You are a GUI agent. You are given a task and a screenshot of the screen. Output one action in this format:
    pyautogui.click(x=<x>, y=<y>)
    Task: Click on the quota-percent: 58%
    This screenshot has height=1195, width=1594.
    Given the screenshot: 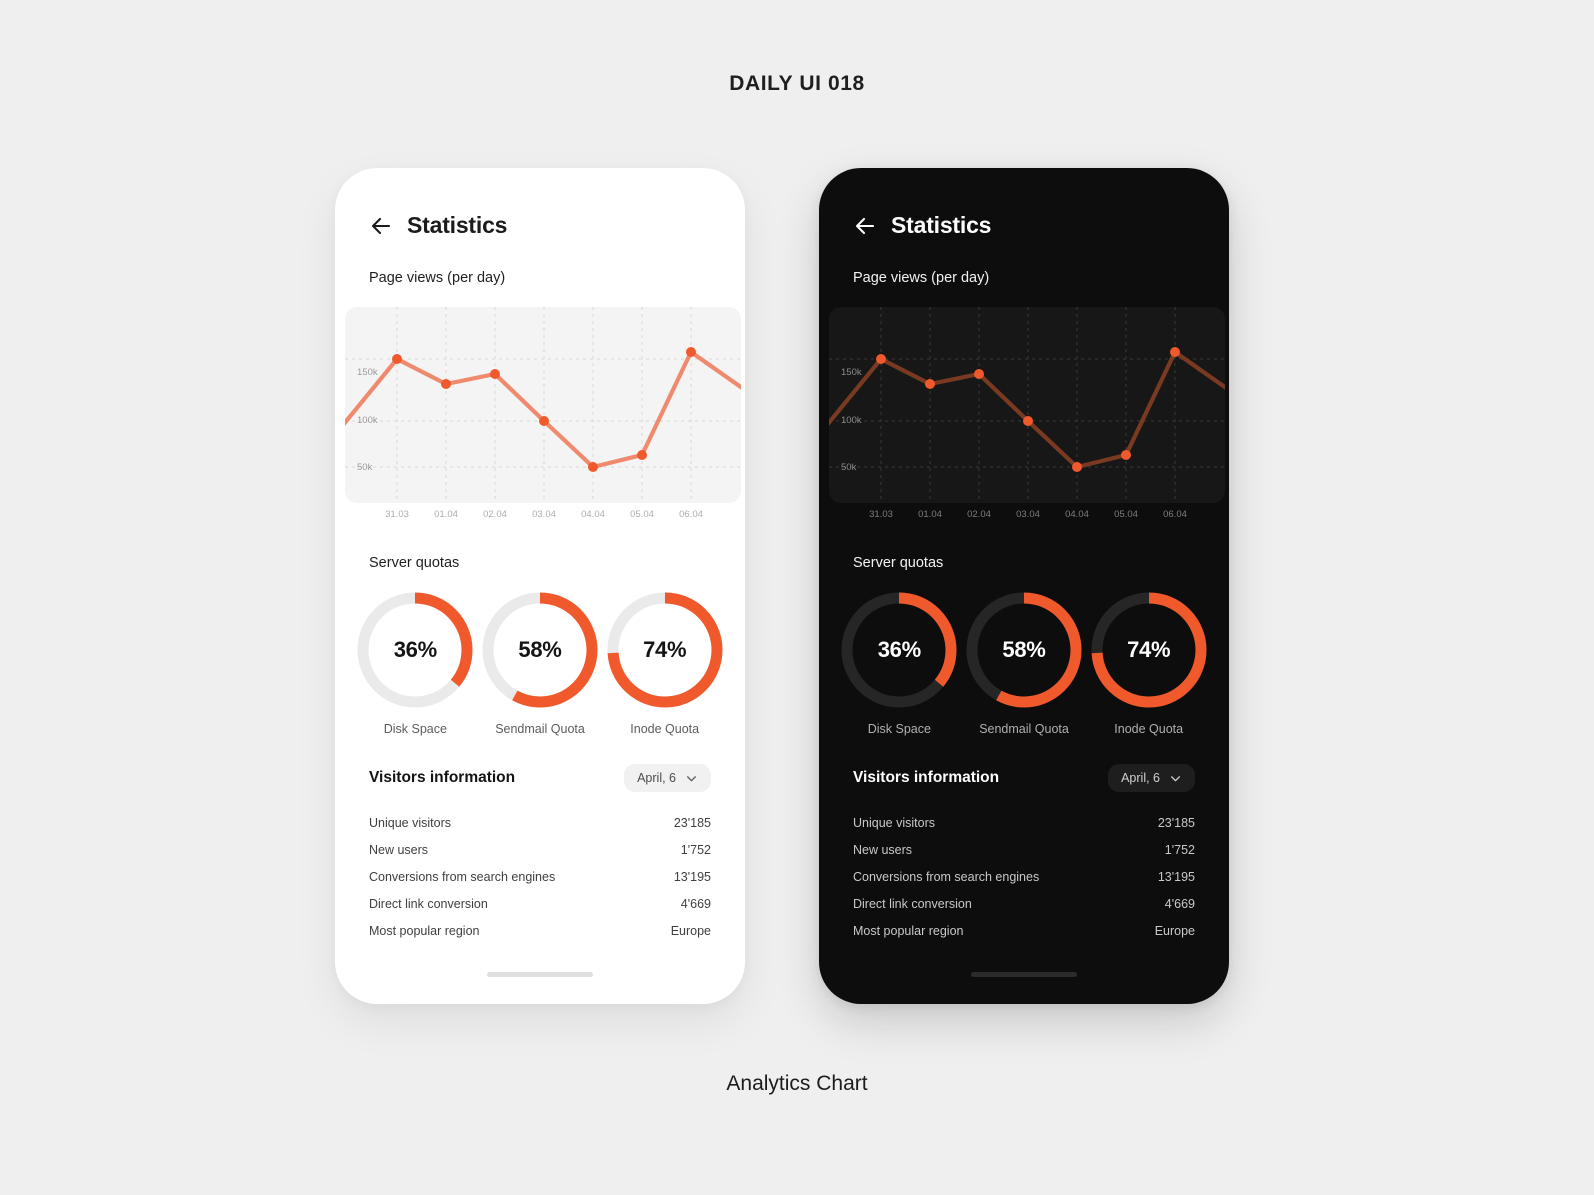 What is the action you would take?
    pyautogui.click(x=540, y=649)
    